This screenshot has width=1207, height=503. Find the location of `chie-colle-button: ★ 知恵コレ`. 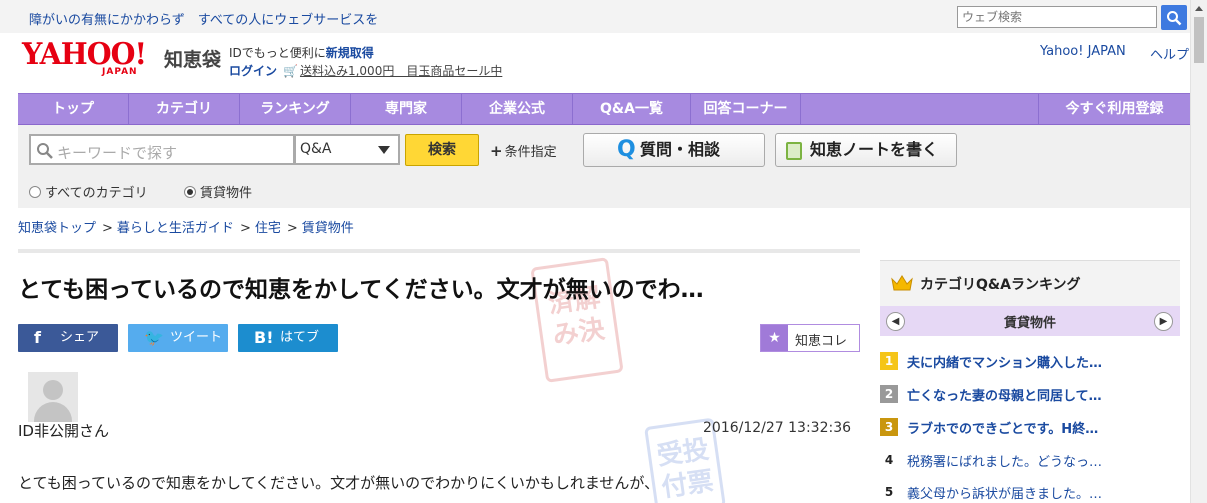

chie-colle-button: ★ 知恵コレ is located at coordinates (810, 338).